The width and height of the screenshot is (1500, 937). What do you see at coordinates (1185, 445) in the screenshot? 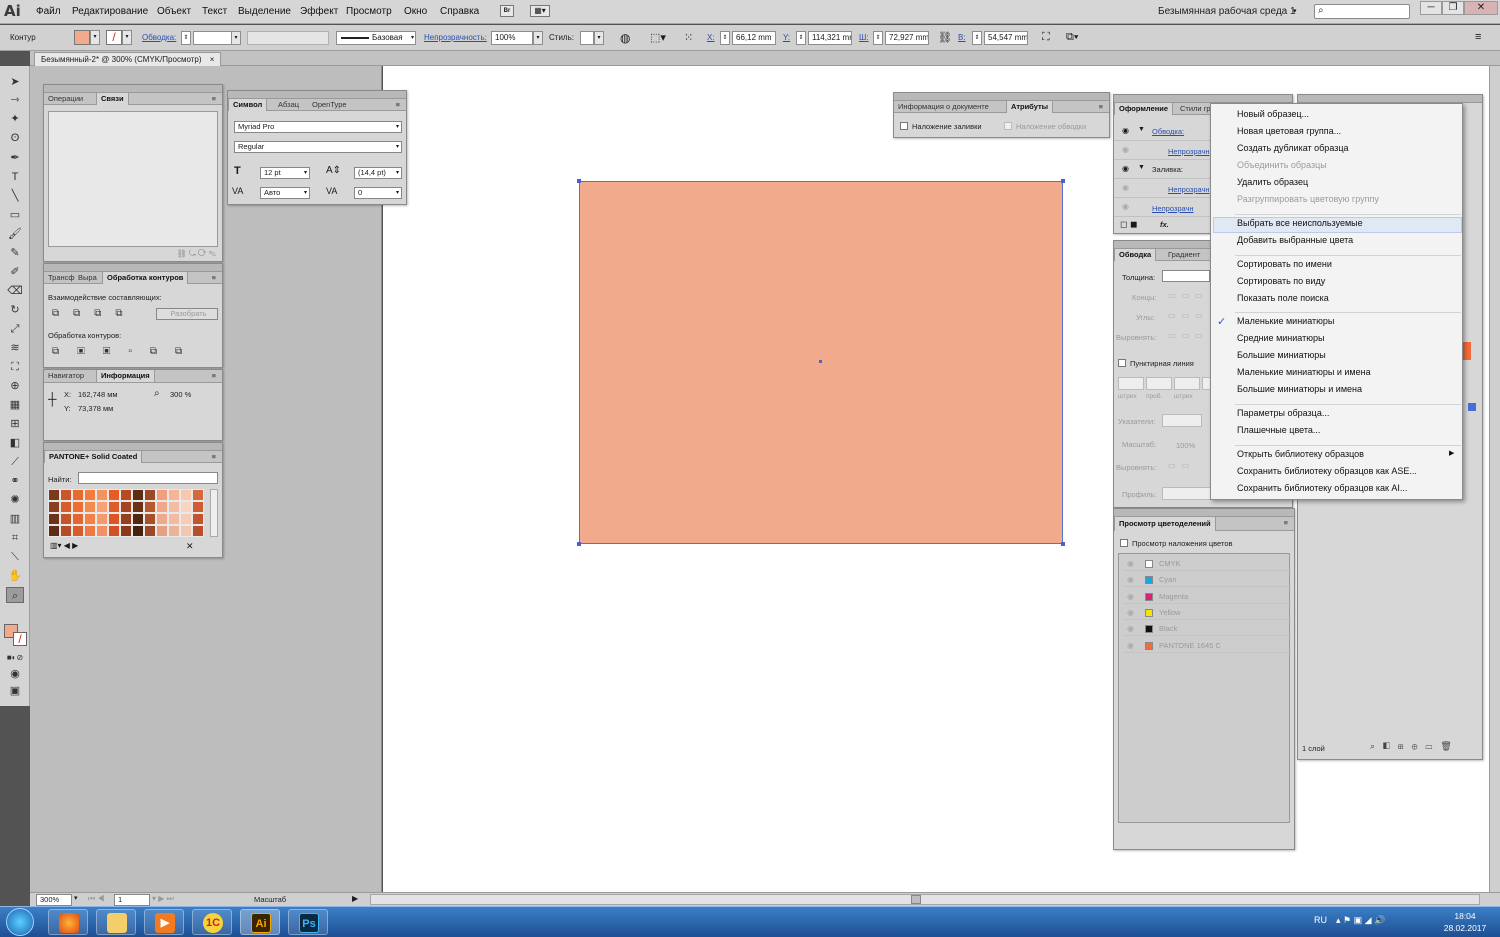
I see `scale-value: 100%` at bounding box center [1185, 445].